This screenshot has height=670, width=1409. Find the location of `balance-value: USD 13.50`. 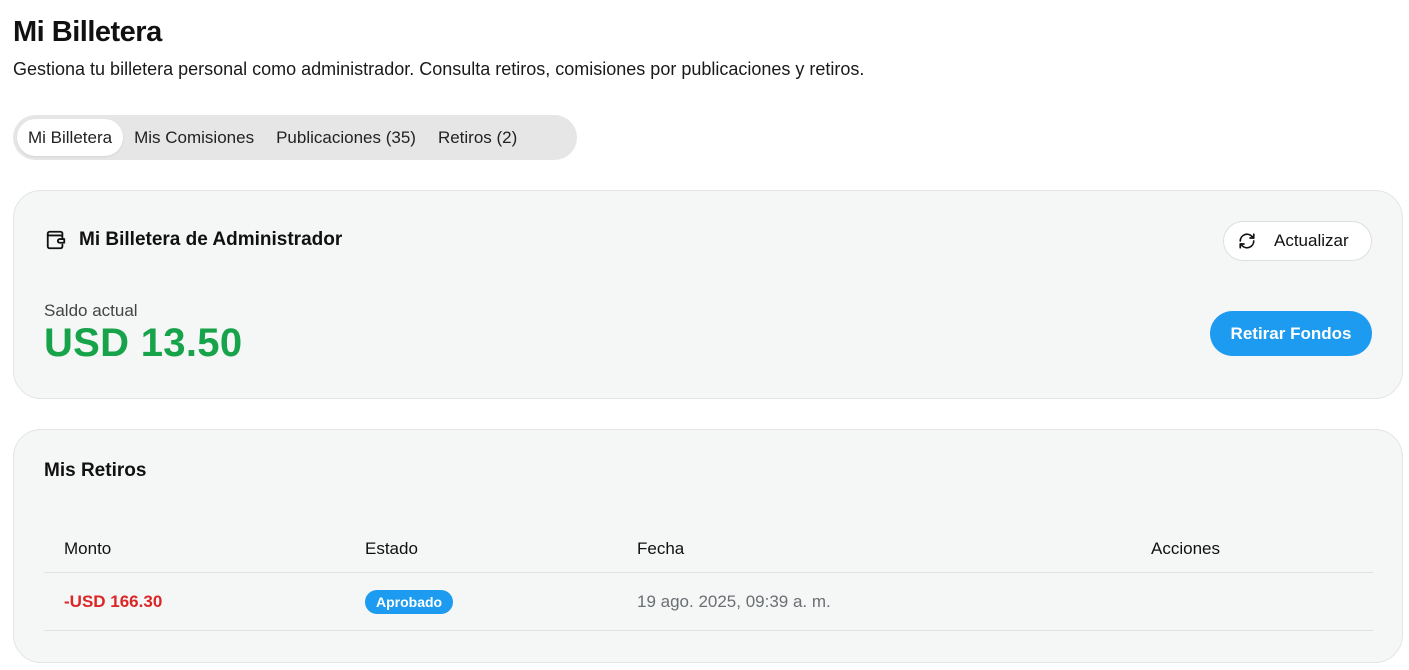

balance-value: USD 13.50 is located at coordinates (143, 343).